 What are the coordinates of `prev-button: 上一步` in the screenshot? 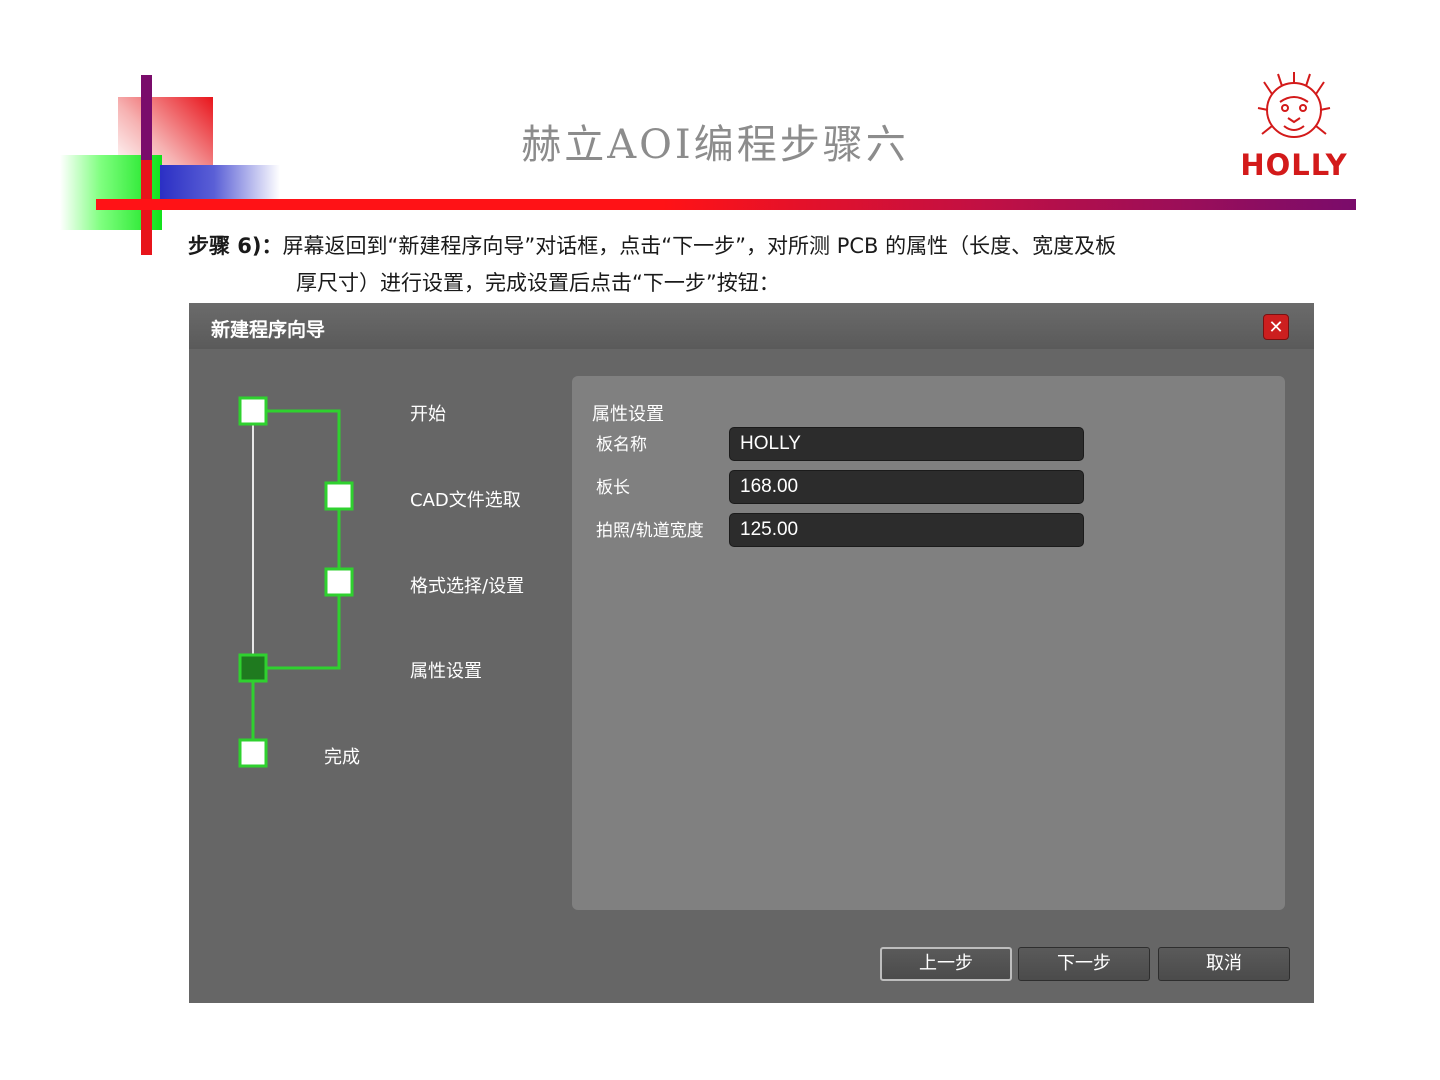 It's located at (946, 964).